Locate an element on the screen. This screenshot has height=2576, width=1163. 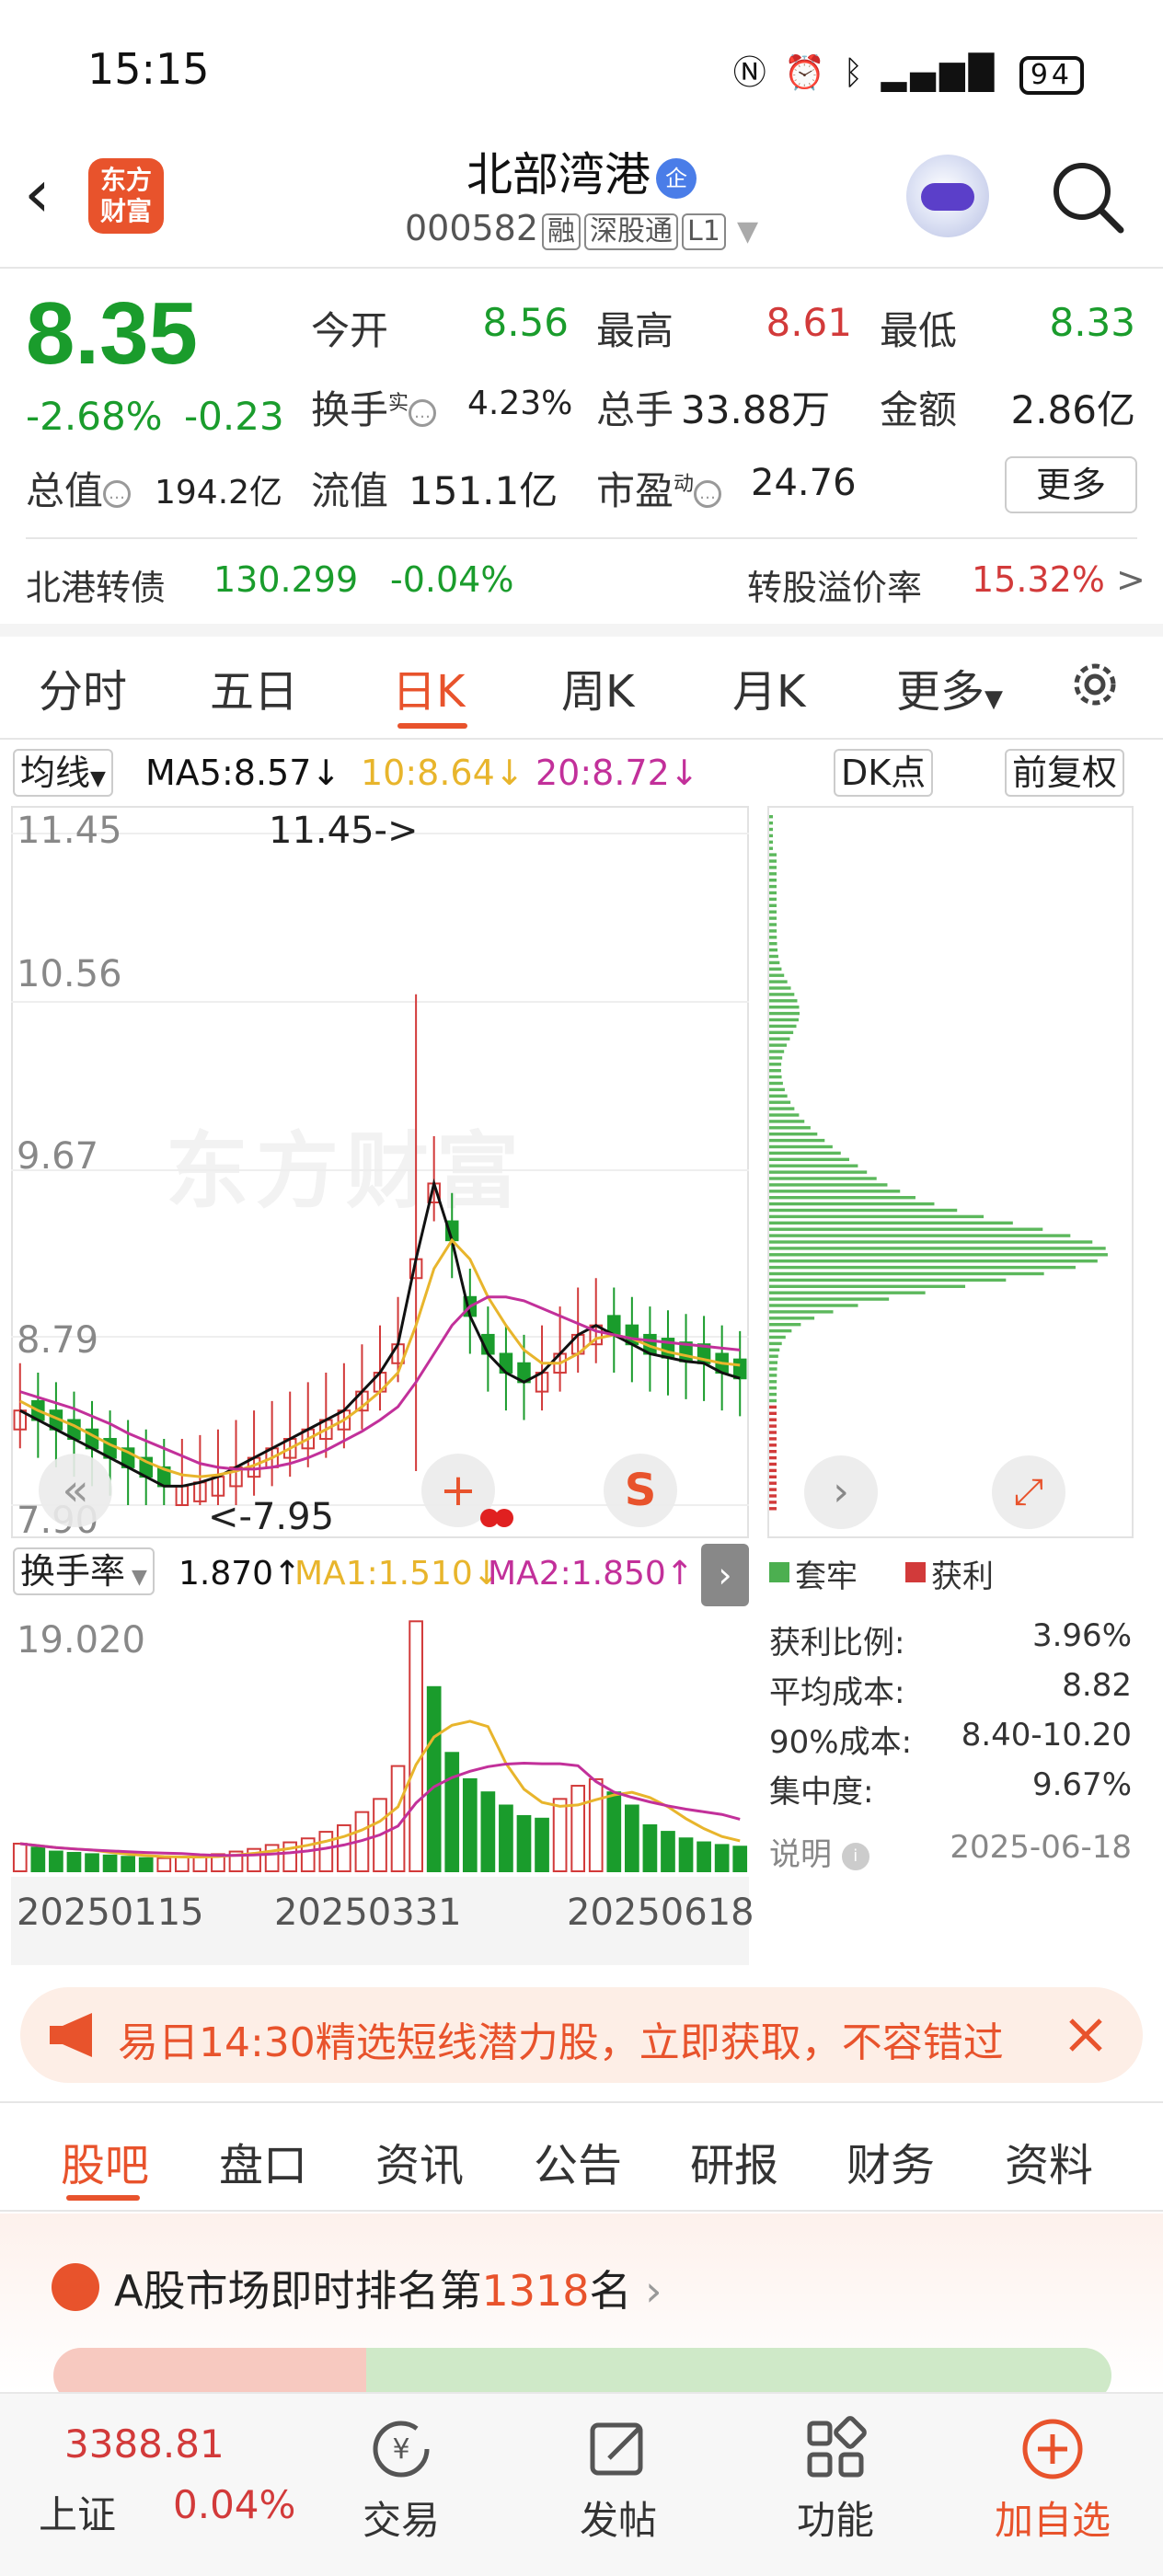
expand-icon: ⤢ is located at coordinates (1029, 1492).